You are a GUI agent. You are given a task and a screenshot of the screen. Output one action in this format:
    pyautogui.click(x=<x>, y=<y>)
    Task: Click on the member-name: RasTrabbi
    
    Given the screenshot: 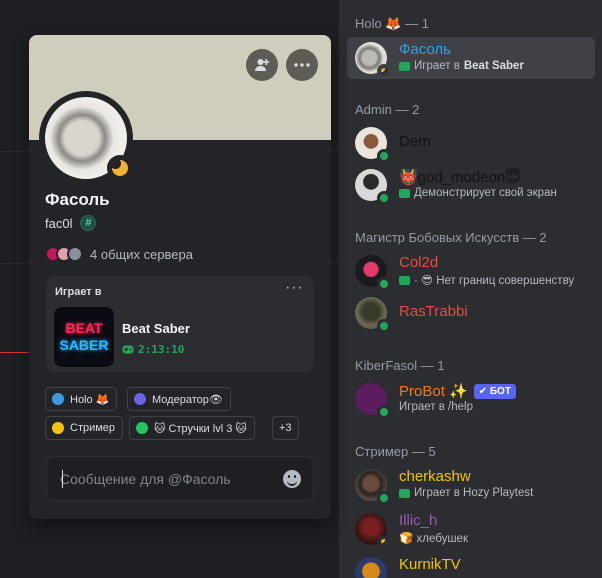 What is the action you would take?
    pyautogui.click(x=433, y=311)
    